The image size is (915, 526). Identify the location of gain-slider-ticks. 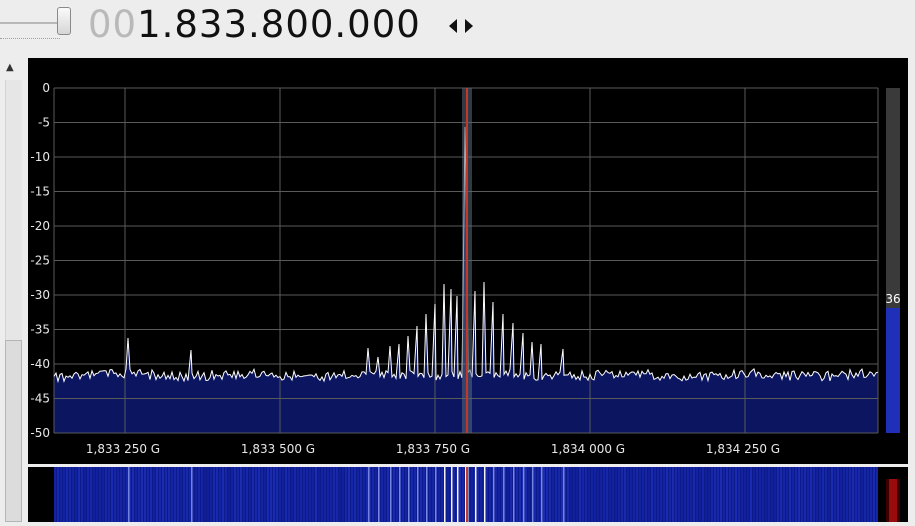
(30, 40).